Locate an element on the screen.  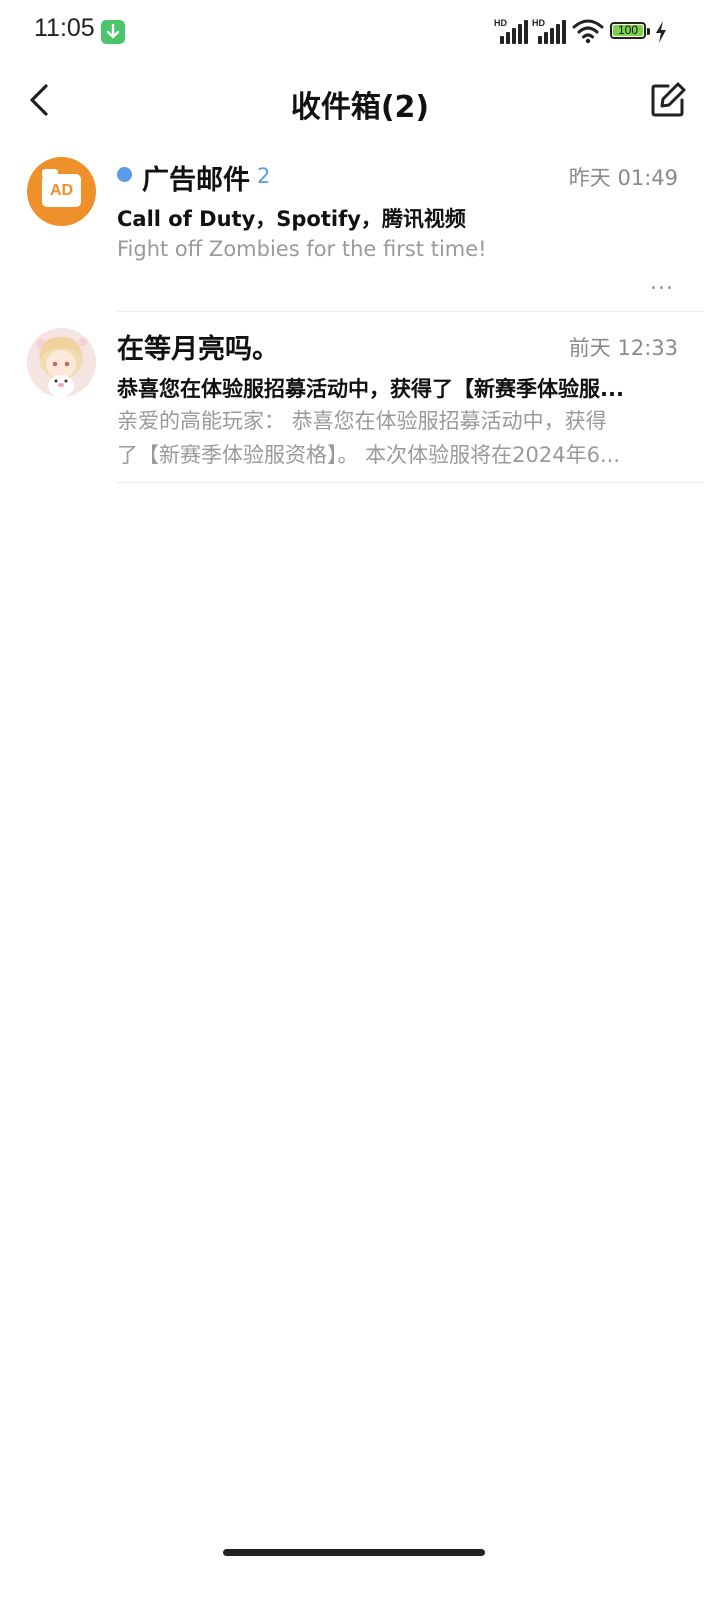
battery-level: 100 is located at coordinates (628, 30).